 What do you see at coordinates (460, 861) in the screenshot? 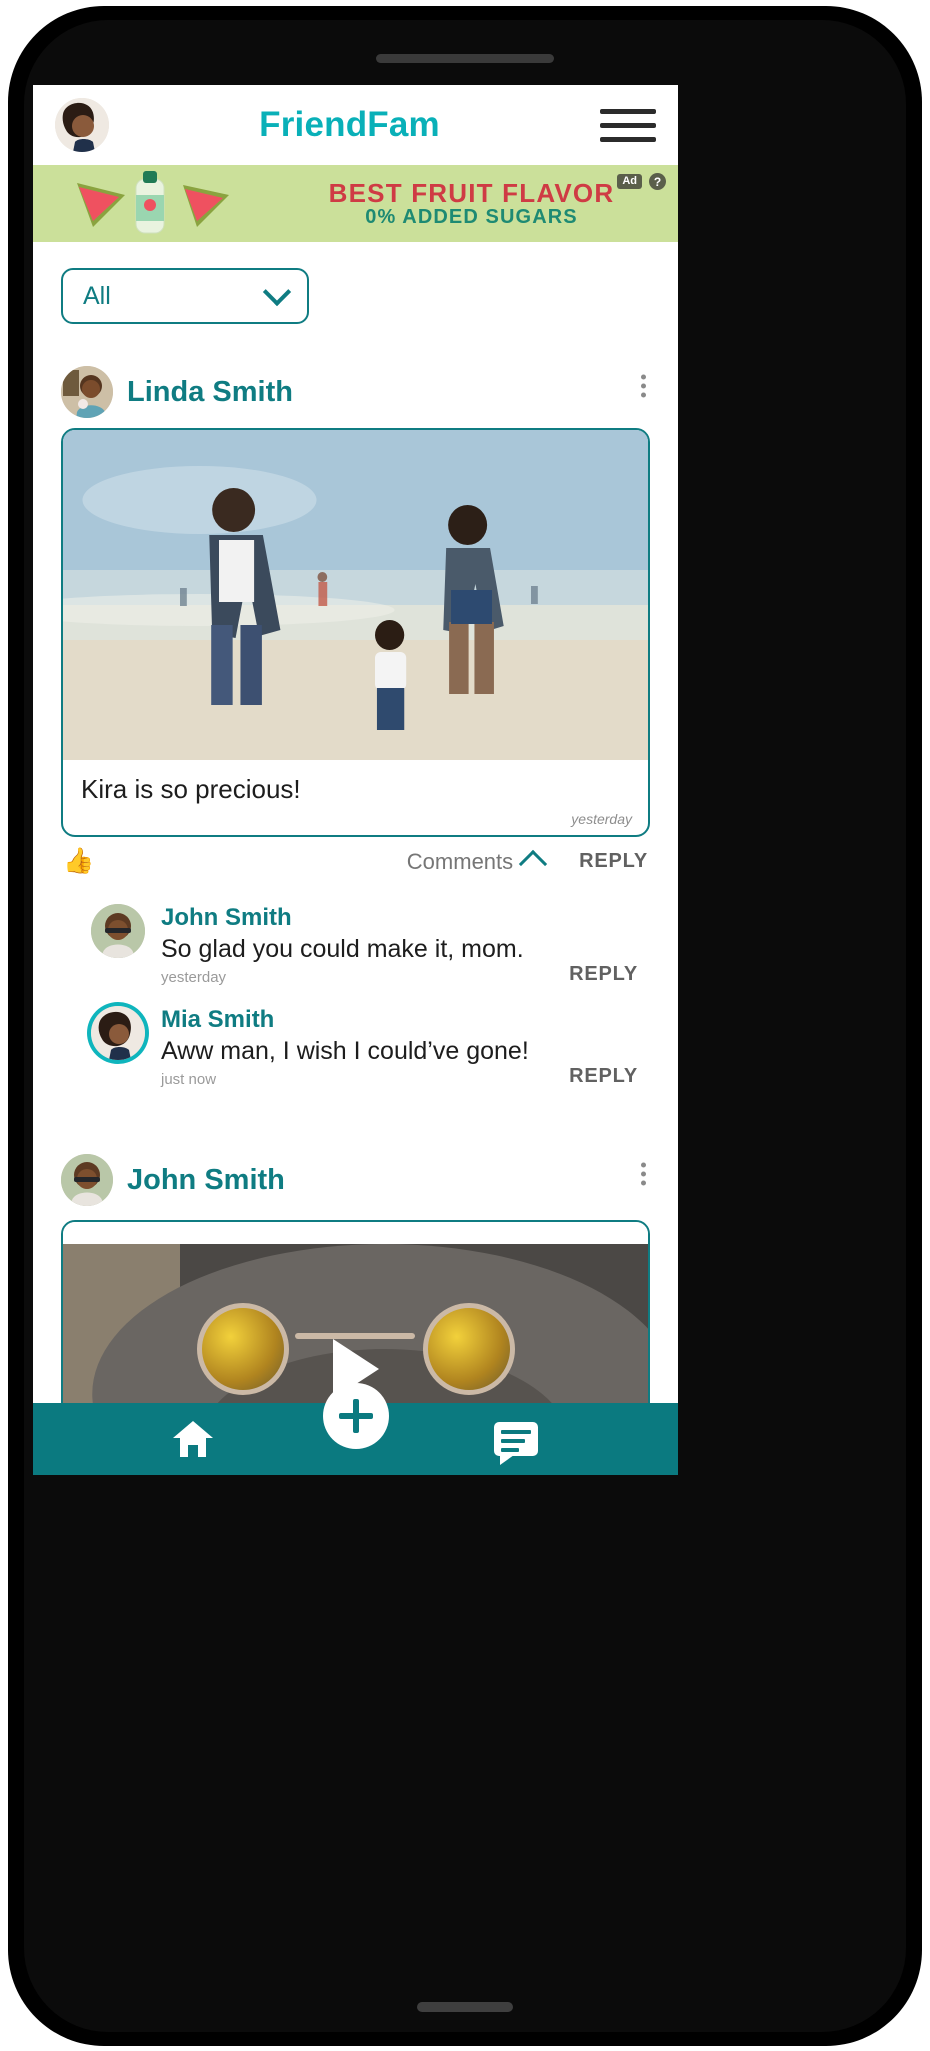
I see `comments-label: Comments` at bounding box center [460, 861].